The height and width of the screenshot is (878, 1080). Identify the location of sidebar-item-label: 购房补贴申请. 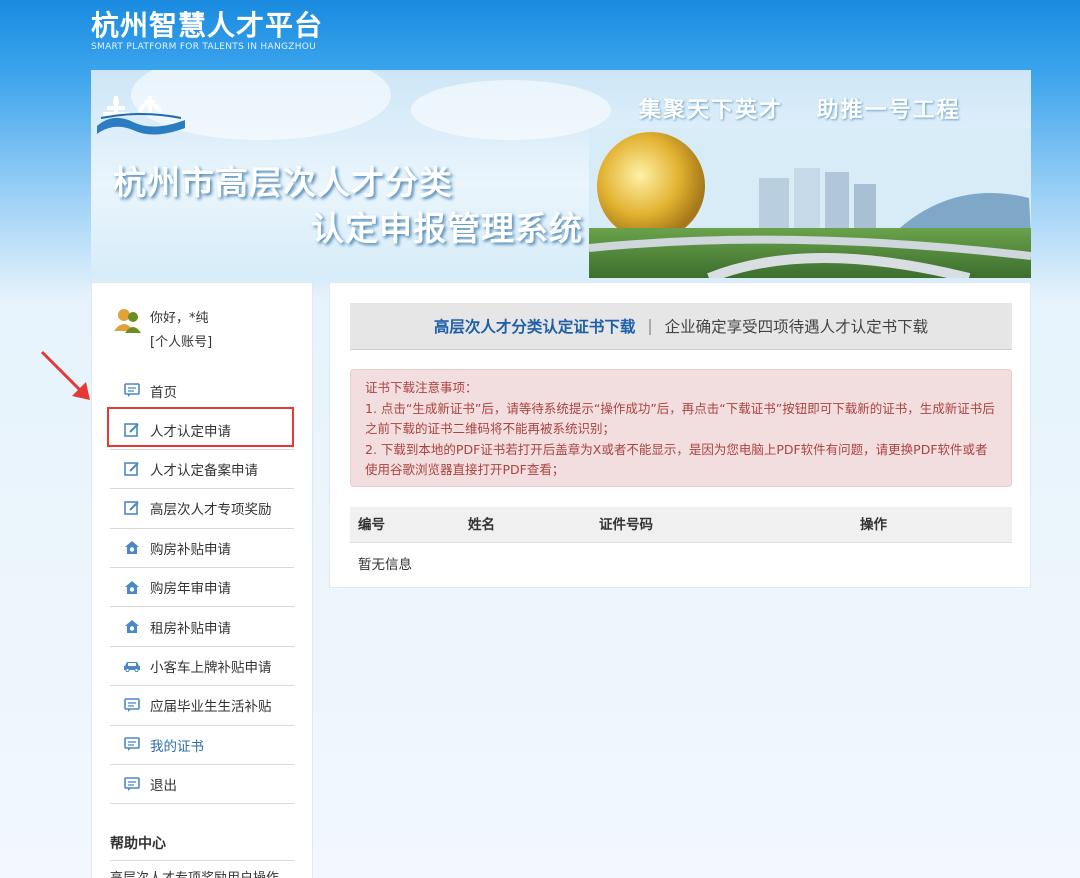
(190, 549).